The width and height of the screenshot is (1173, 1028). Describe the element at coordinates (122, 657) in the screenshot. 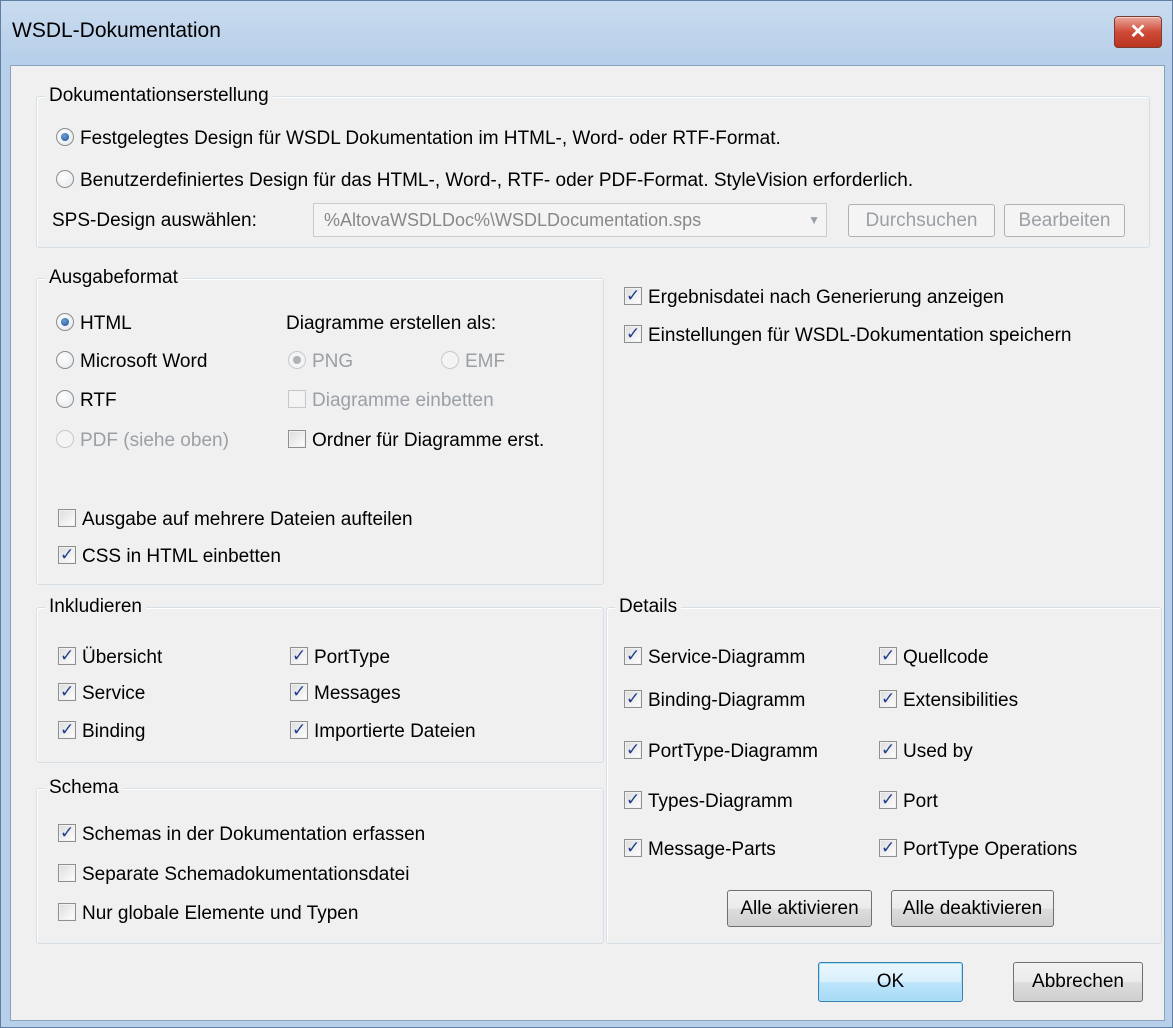

I see `checkbox-overview-label: Übersicht` at that location.